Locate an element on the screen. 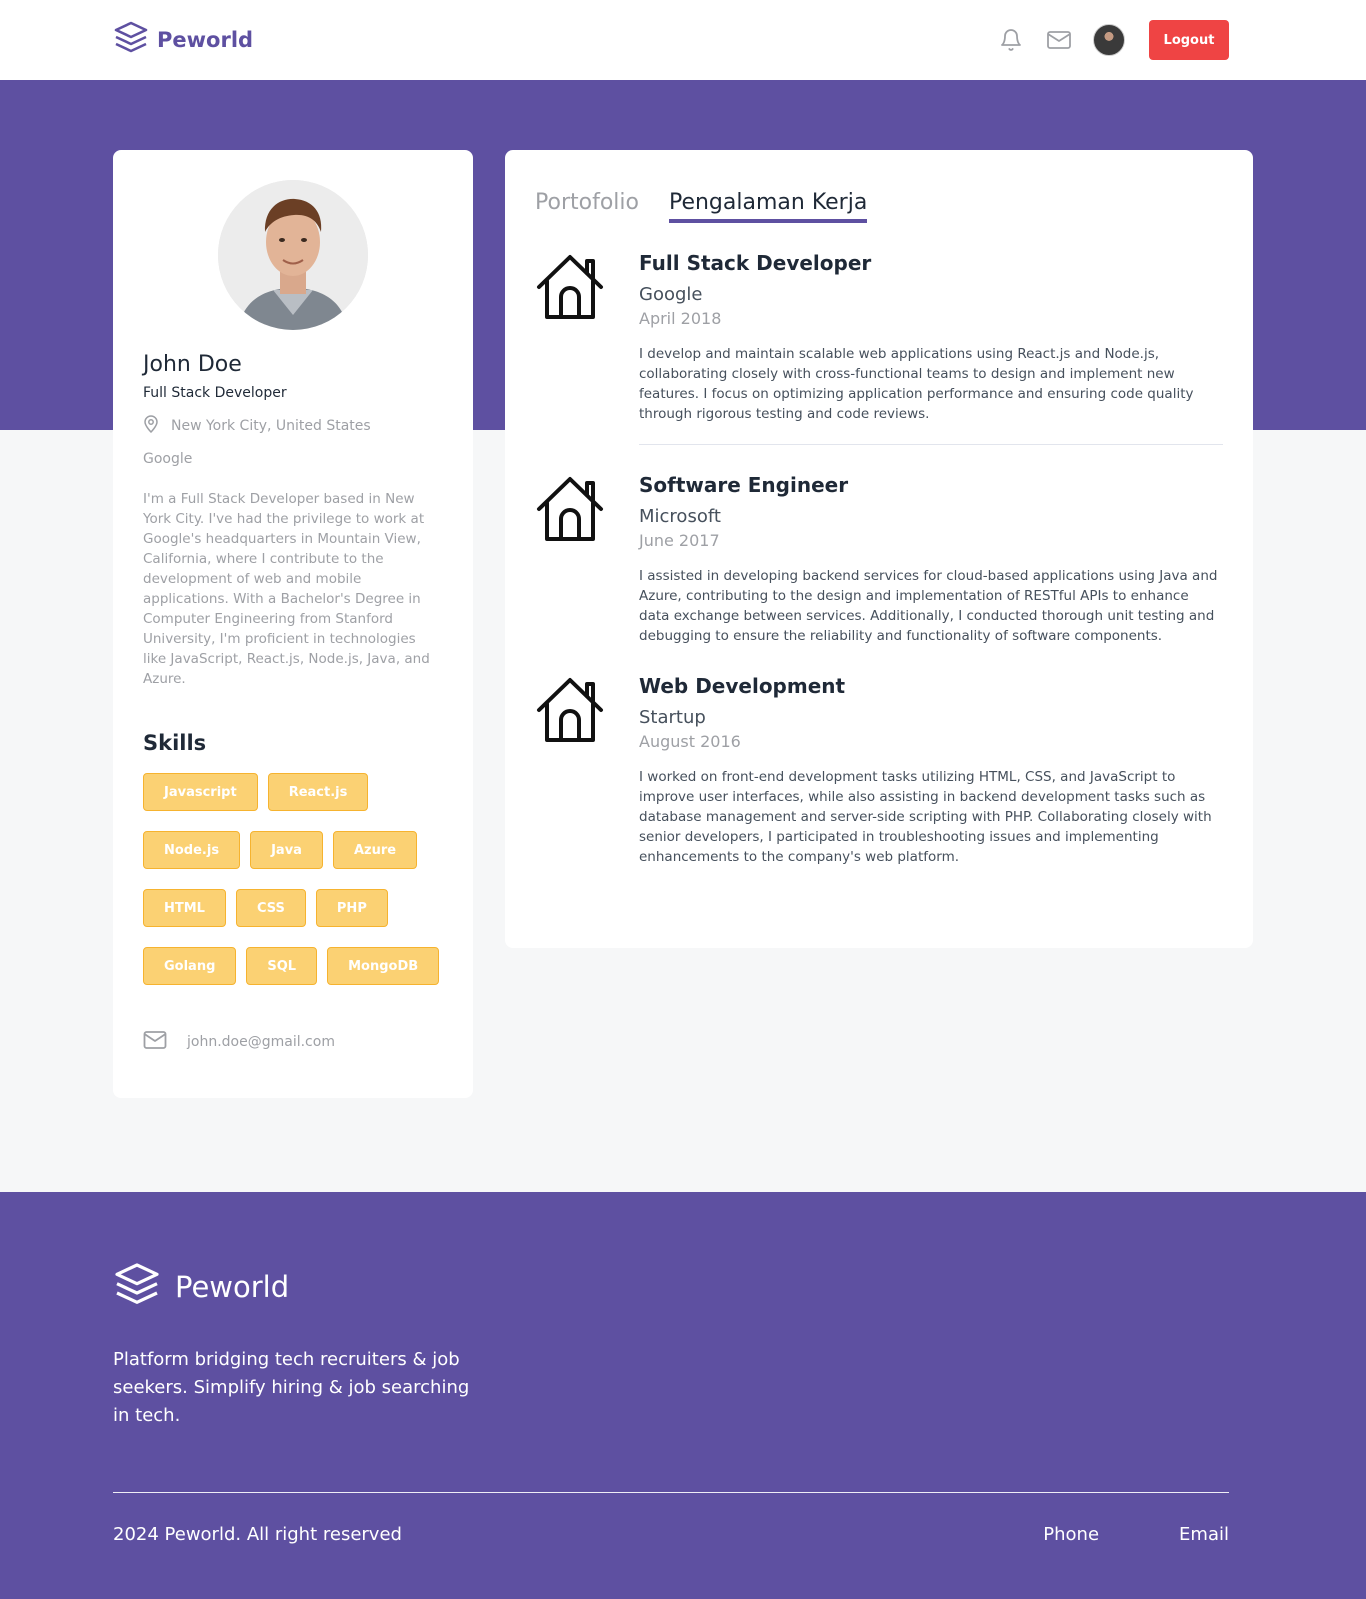 The image size is (1366, 1599). skills-title: Skills is located at coordinates (175, 743).